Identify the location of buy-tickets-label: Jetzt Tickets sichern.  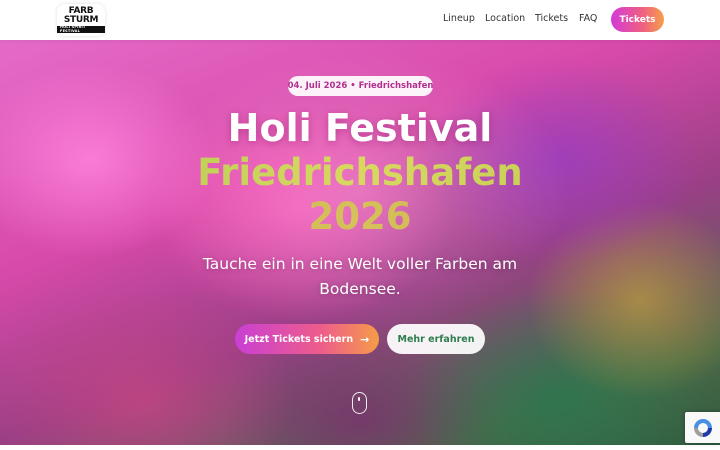
(299, 339).